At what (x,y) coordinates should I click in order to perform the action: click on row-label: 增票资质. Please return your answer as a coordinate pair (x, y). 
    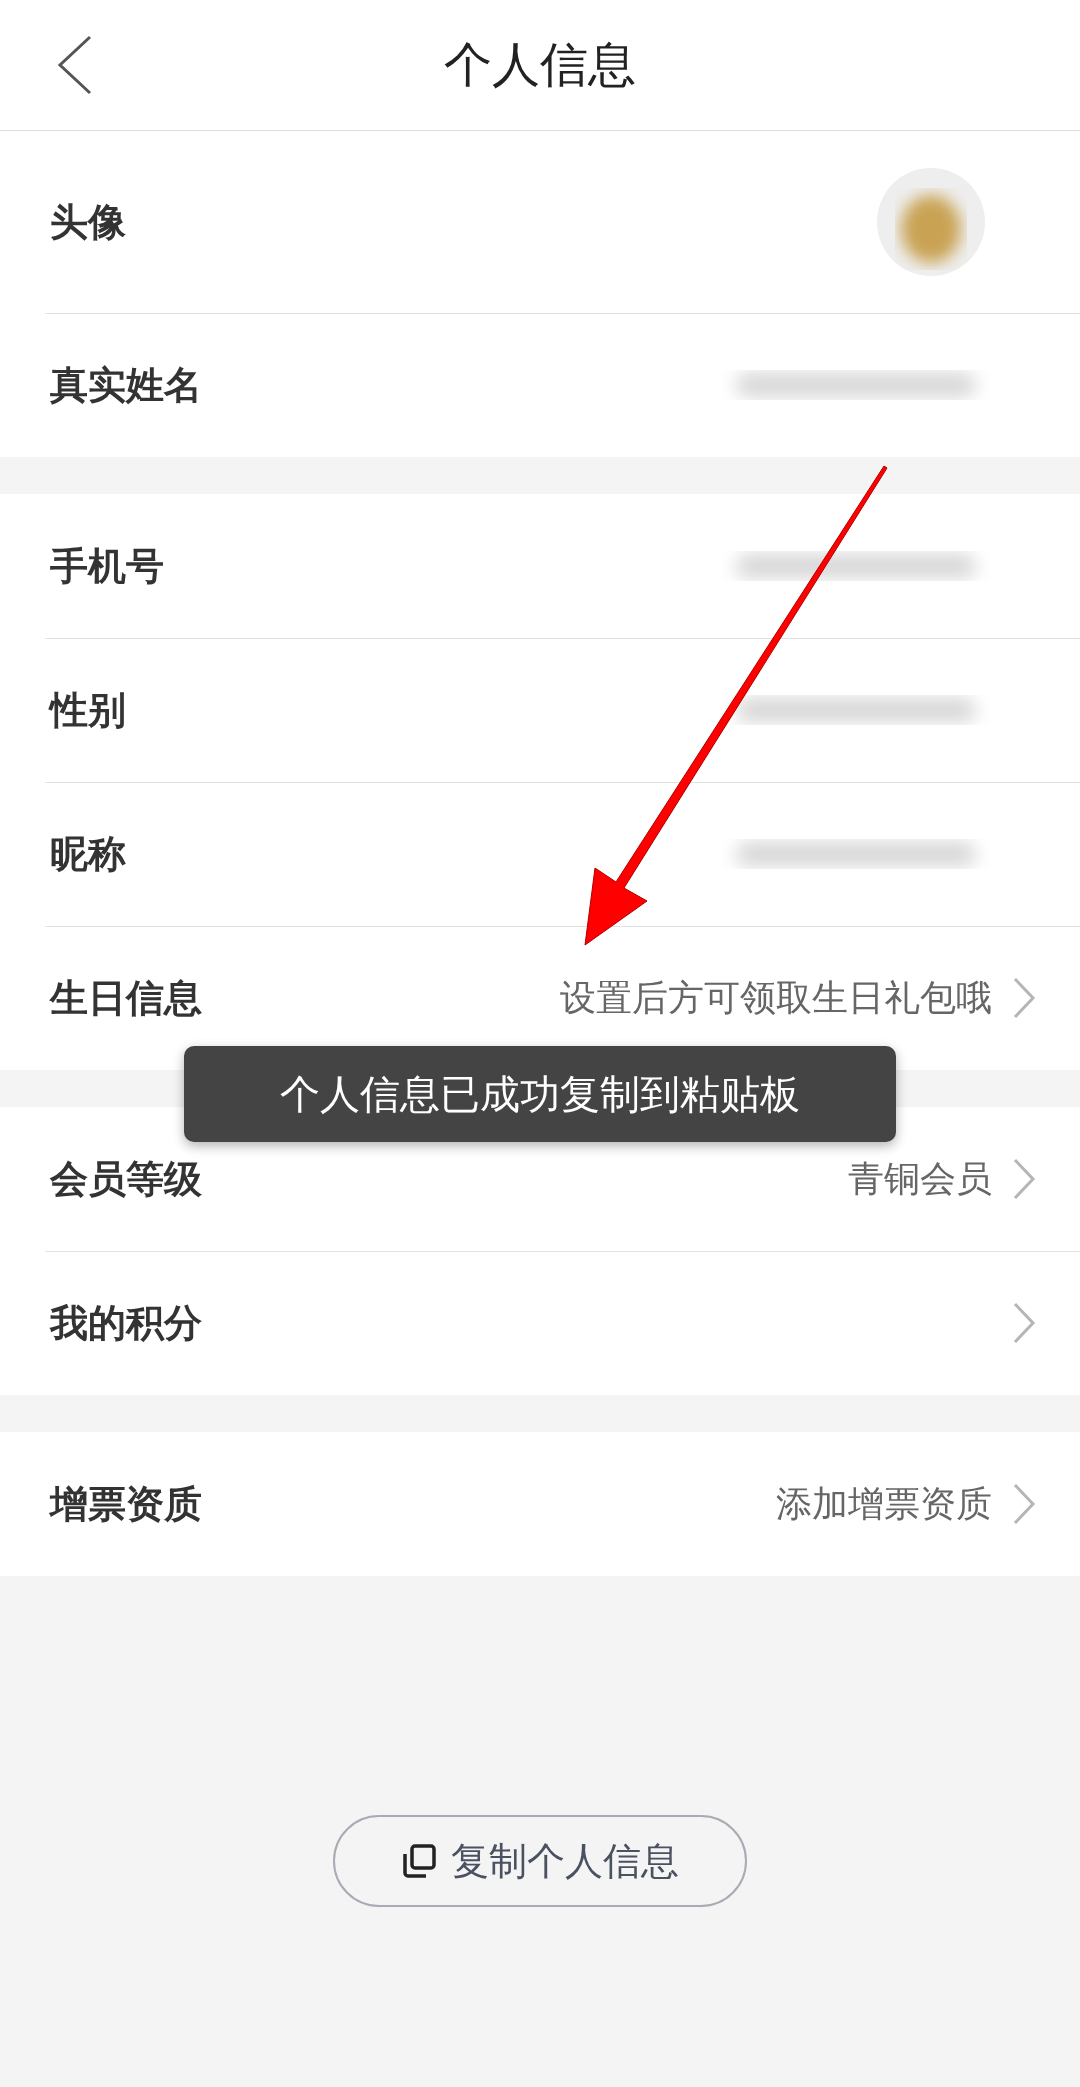
    Looking at the image, I should click on (126, 1504).